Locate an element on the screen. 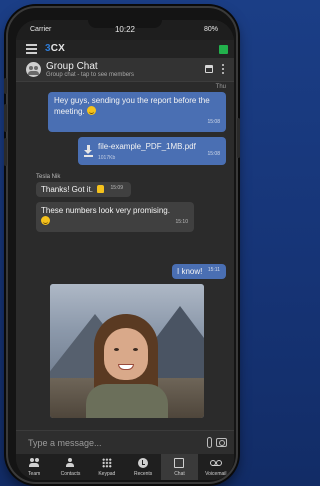 This screenshot has width=320, height=486. logo-suffix: CX is located at coordinates (58, 48).